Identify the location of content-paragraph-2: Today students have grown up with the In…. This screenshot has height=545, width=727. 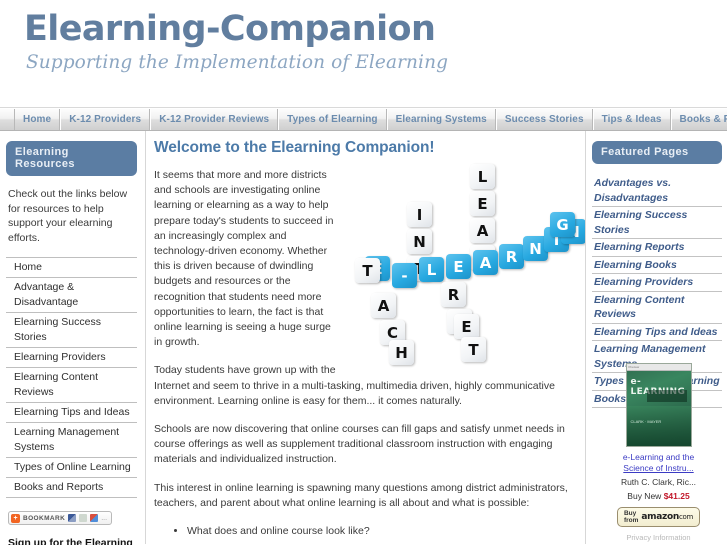
(354, 385).